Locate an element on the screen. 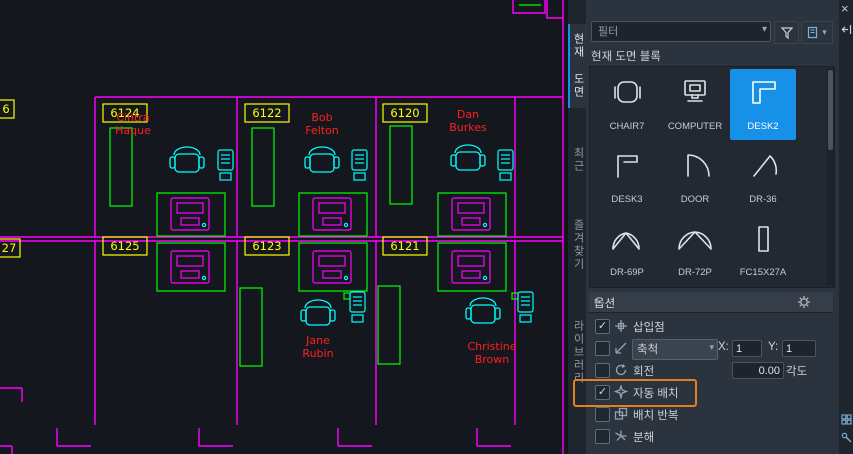 The image size is (853, 454). block-item-desk2: DESK2 is located at coordinates (763, 104).